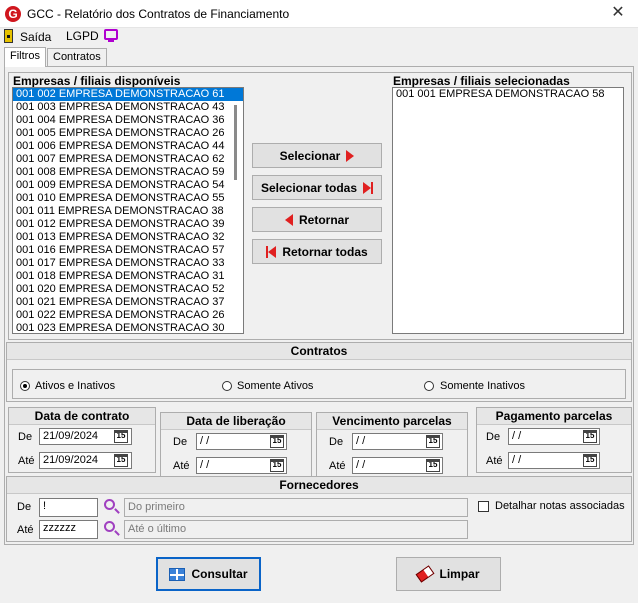 The image size is (638, 603). I want to click on list-item: 001 017 EMPRESA DEMONSTRACAO 33, so click(128, 263).